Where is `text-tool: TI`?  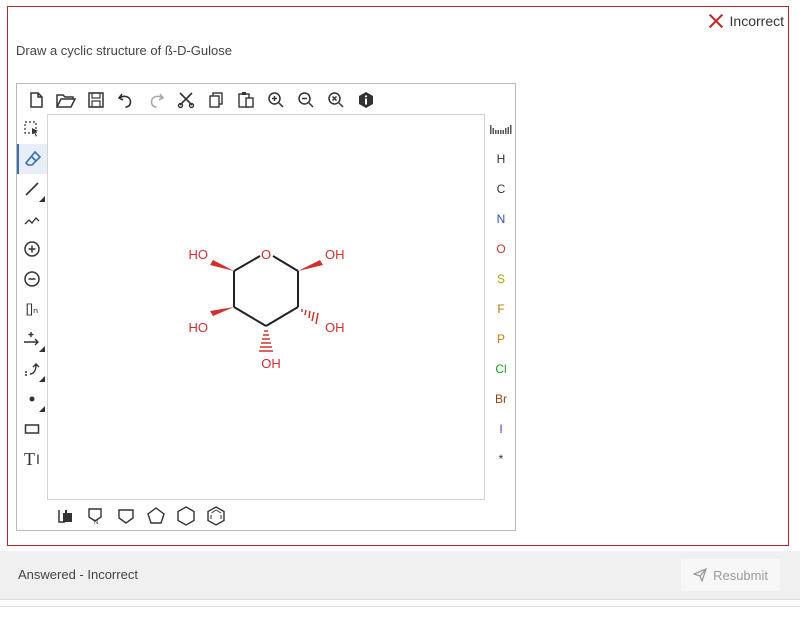 text-tool: TI is located at coordinates (32, 459).